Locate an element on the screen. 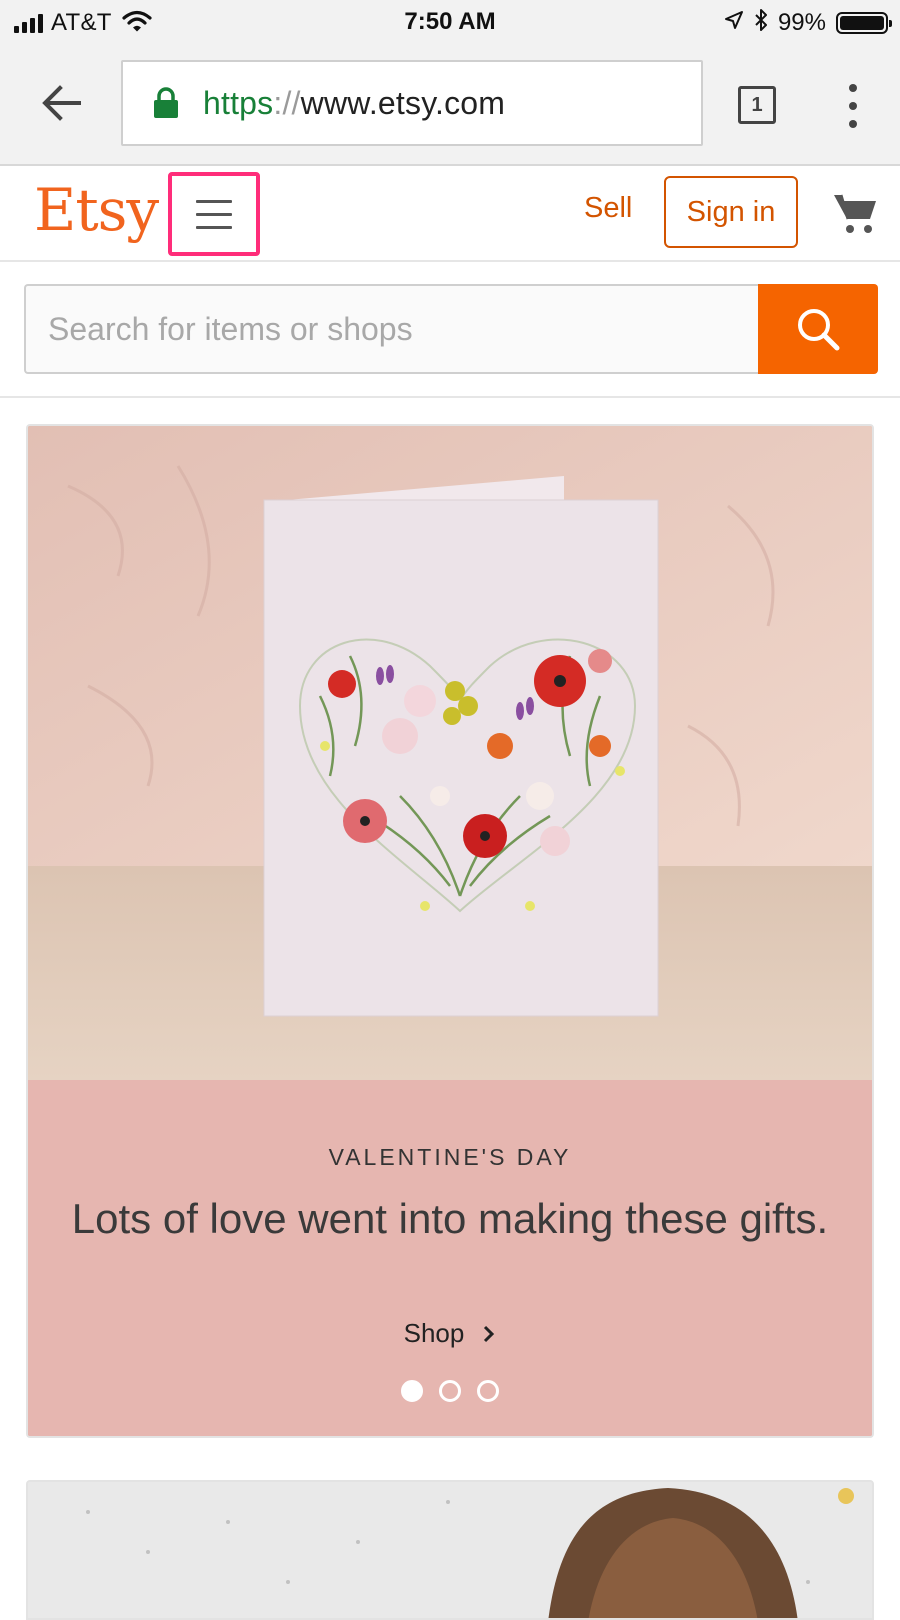 Image resolution: width=900 pixels, height=1620 pixels. hamburger-menu-icon is located at coordinates (214, 214).